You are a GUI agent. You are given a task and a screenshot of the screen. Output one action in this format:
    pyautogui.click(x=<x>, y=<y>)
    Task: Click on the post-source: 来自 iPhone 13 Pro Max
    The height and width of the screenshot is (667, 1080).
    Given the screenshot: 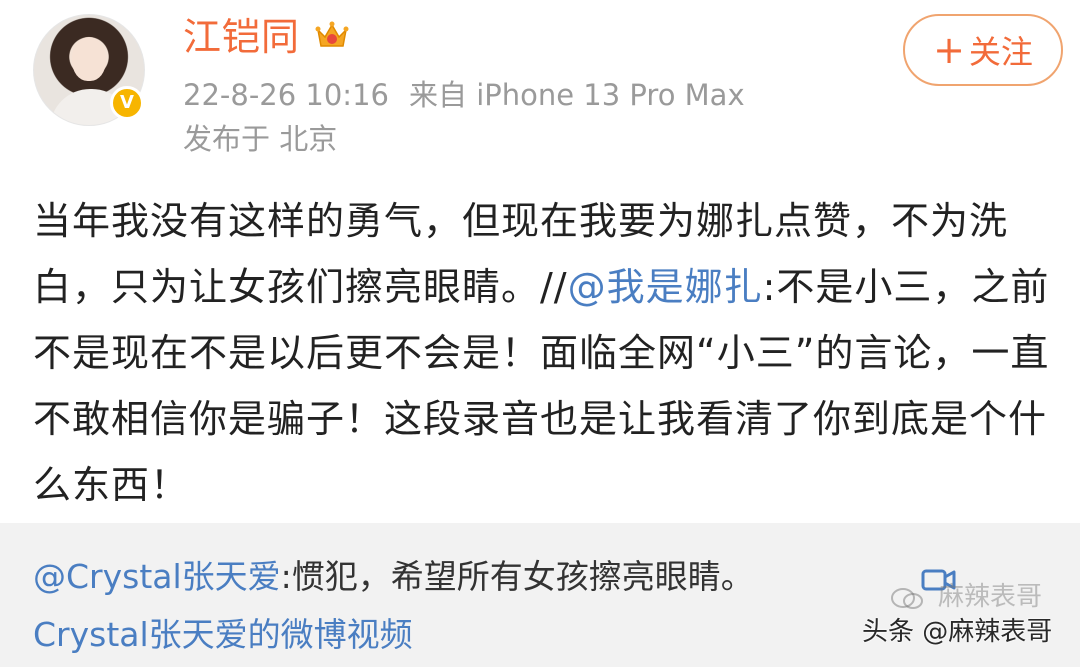 What is the action you would take?
    pyautogui.click(x=576, y=95)
    